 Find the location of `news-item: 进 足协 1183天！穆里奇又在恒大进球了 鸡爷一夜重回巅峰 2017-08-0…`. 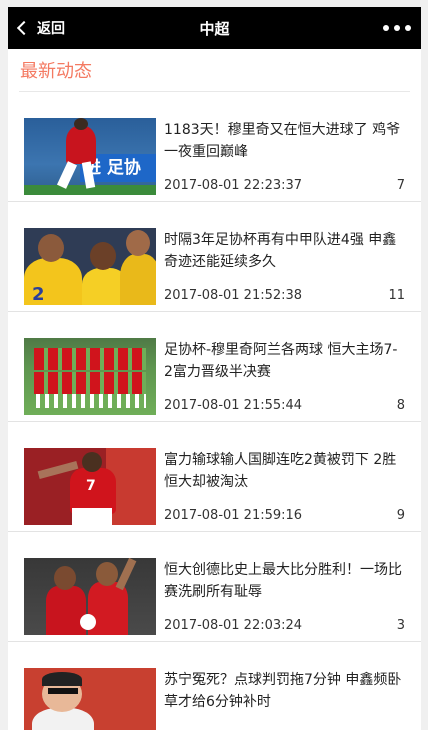

news-item: 进 足协 1183天！穆里奇又在恒大进球了 鸡爷一夜重回巅峰 2017-08-0… is located at coordinates (214, 147).